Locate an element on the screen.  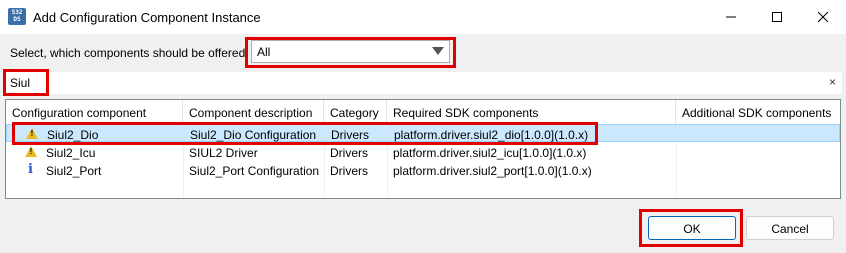
required-sdk-components: platform.driver.siul2_icu[1.0.0](1.0.x) is located at coordinates (490, 153).